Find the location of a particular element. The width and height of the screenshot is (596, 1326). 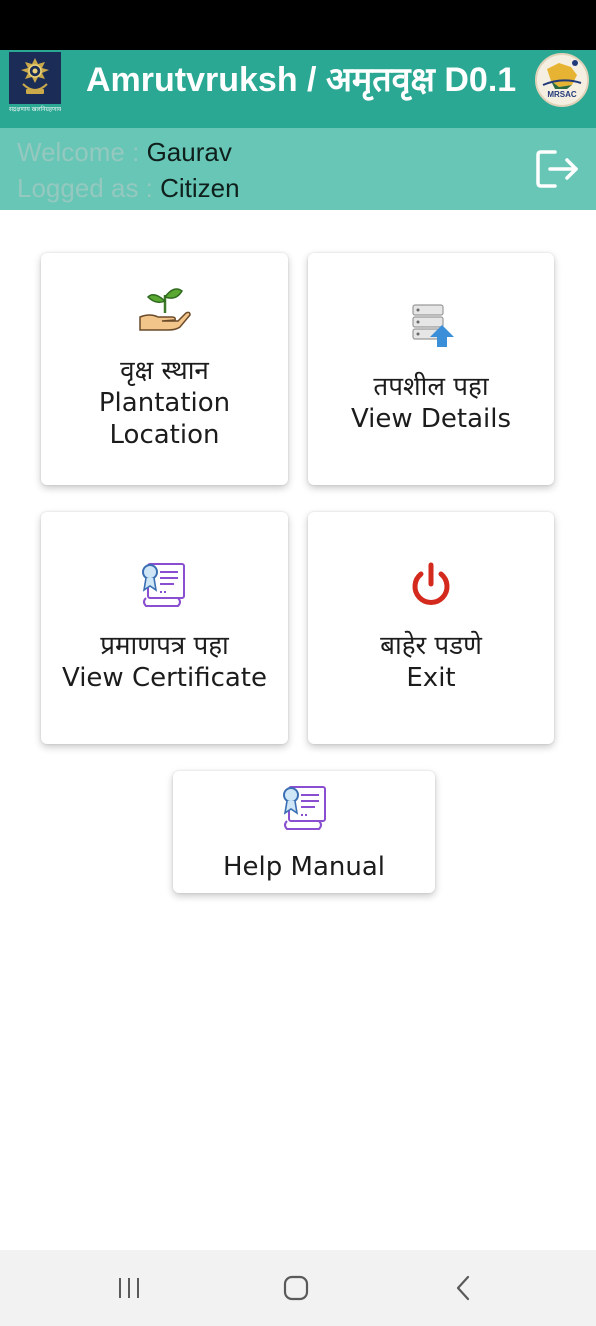

logout-icon is located at coordinates (558, 169).